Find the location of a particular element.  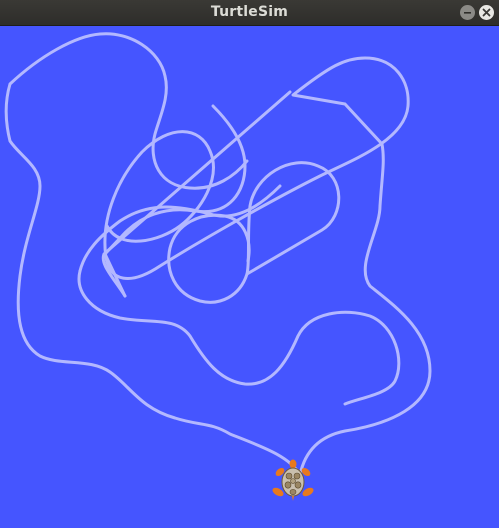

close-button is located at coordinates (486, 12).